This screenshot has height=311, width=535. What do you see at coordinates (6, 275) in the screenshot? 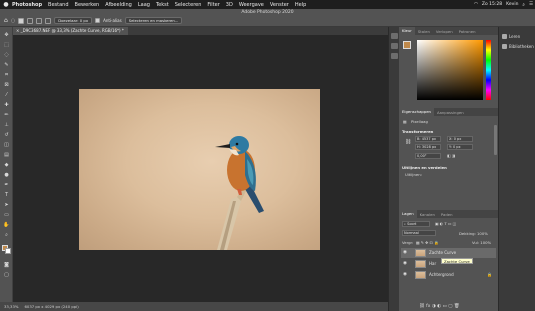
I see `screen-mode-icon: ▢` at bounding box center [6, 275].